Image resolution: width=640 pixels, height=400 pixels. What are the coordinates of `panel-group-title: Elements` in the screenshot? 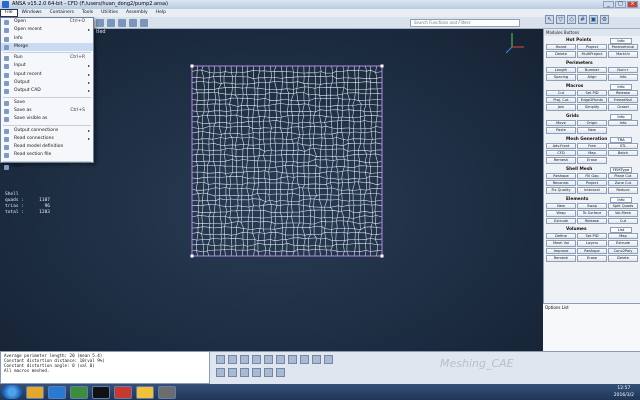 It's located at (577, 199).